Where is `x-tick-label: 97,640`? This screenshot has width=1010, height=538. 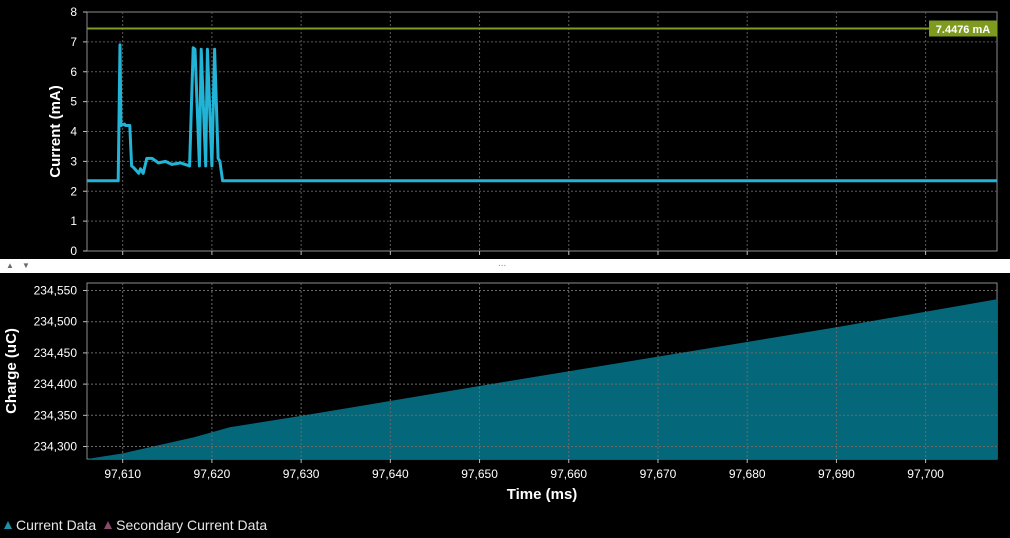 x-tick-label: 97,640 is located at coordinates (390, 474).